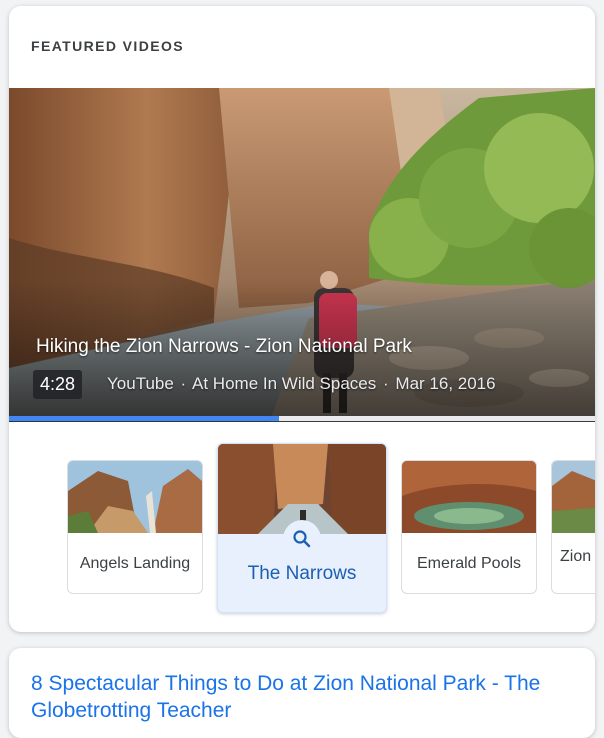 This screenshot has width=604, height=738. Describe the element at coordinates (445, 383) in the screenshot. I see `video-date: Mar 16, 2016` at that location.